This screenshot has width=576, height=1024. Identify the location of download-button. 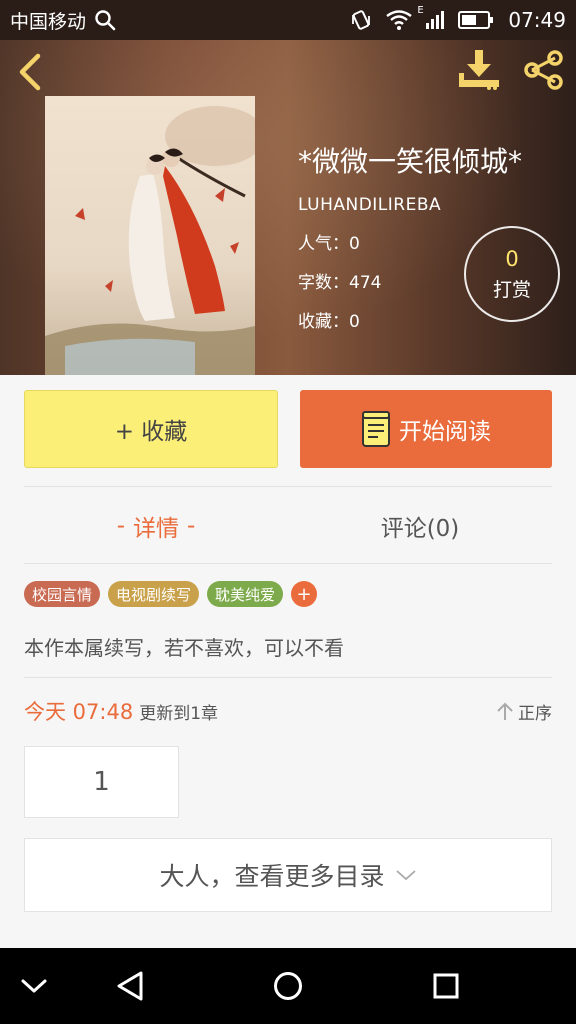
(479, 70).